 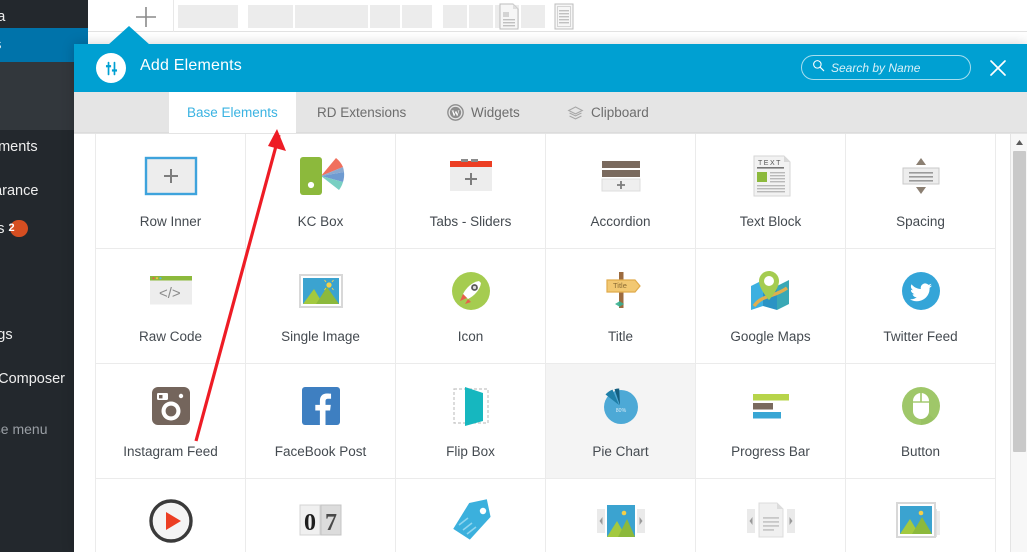 What do you see at coordinates (455, 112) in the screenshot?
I see `wordpress-icon: W` at bounding box center [455, 112].